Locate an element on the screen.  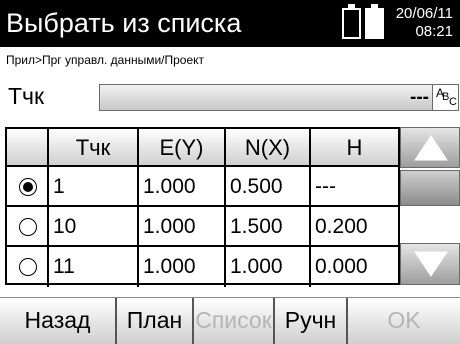
header-cell-point: Тчк is located at coordinates (94, 147).